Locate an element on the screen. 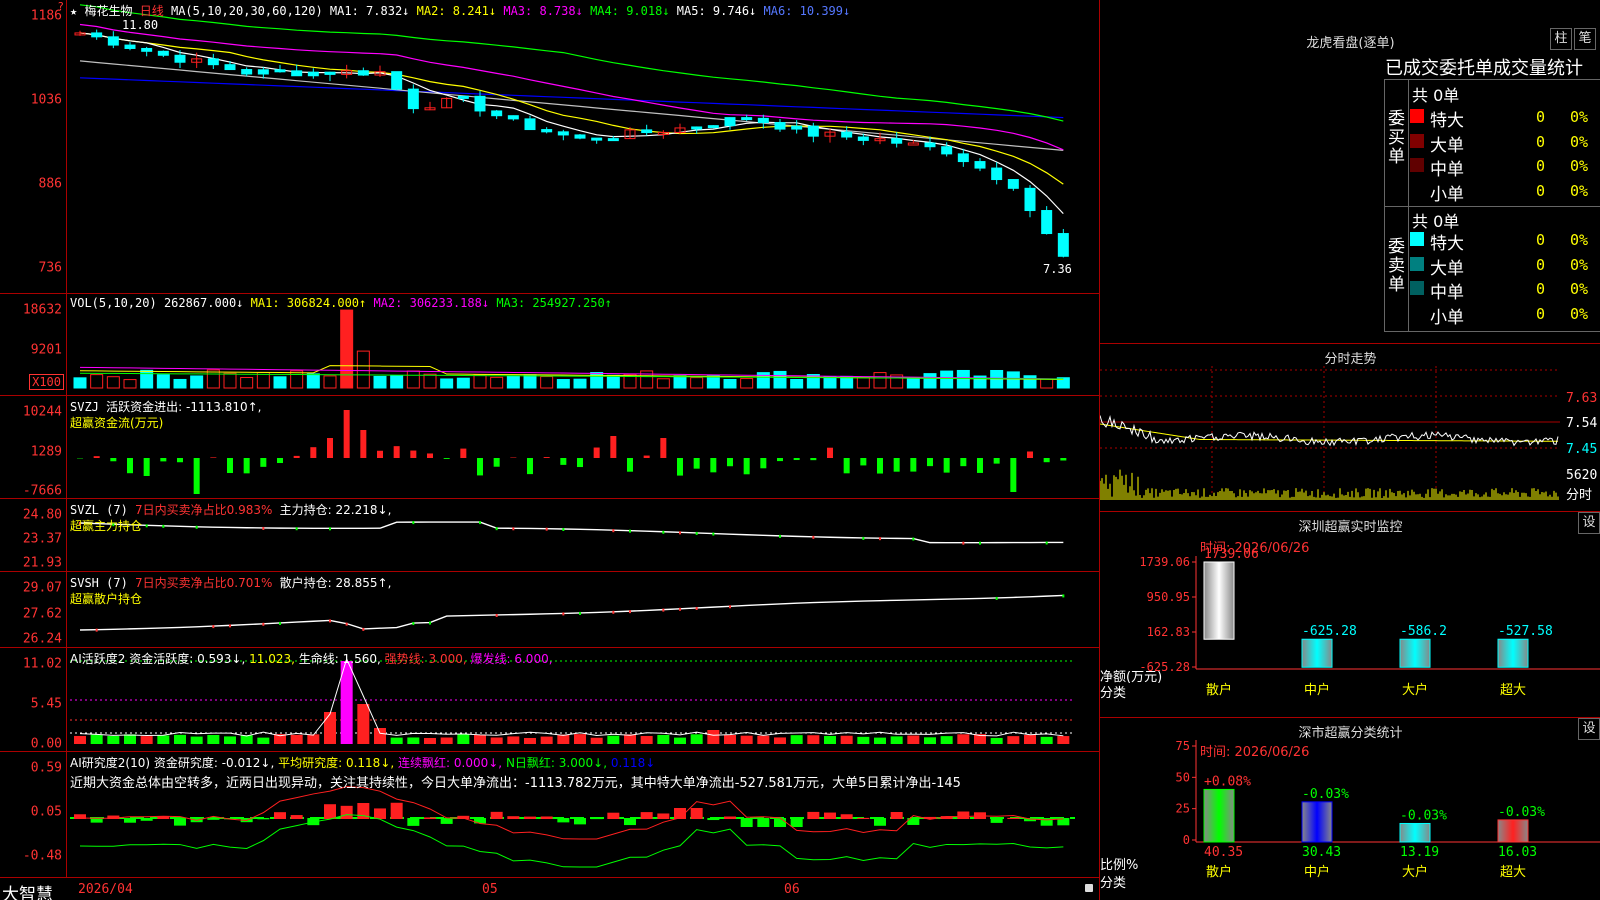 This screenshot has width=1600, height=900. svsh-subtitle: 超赢散户持仓 is located at coordinates (106, 599).